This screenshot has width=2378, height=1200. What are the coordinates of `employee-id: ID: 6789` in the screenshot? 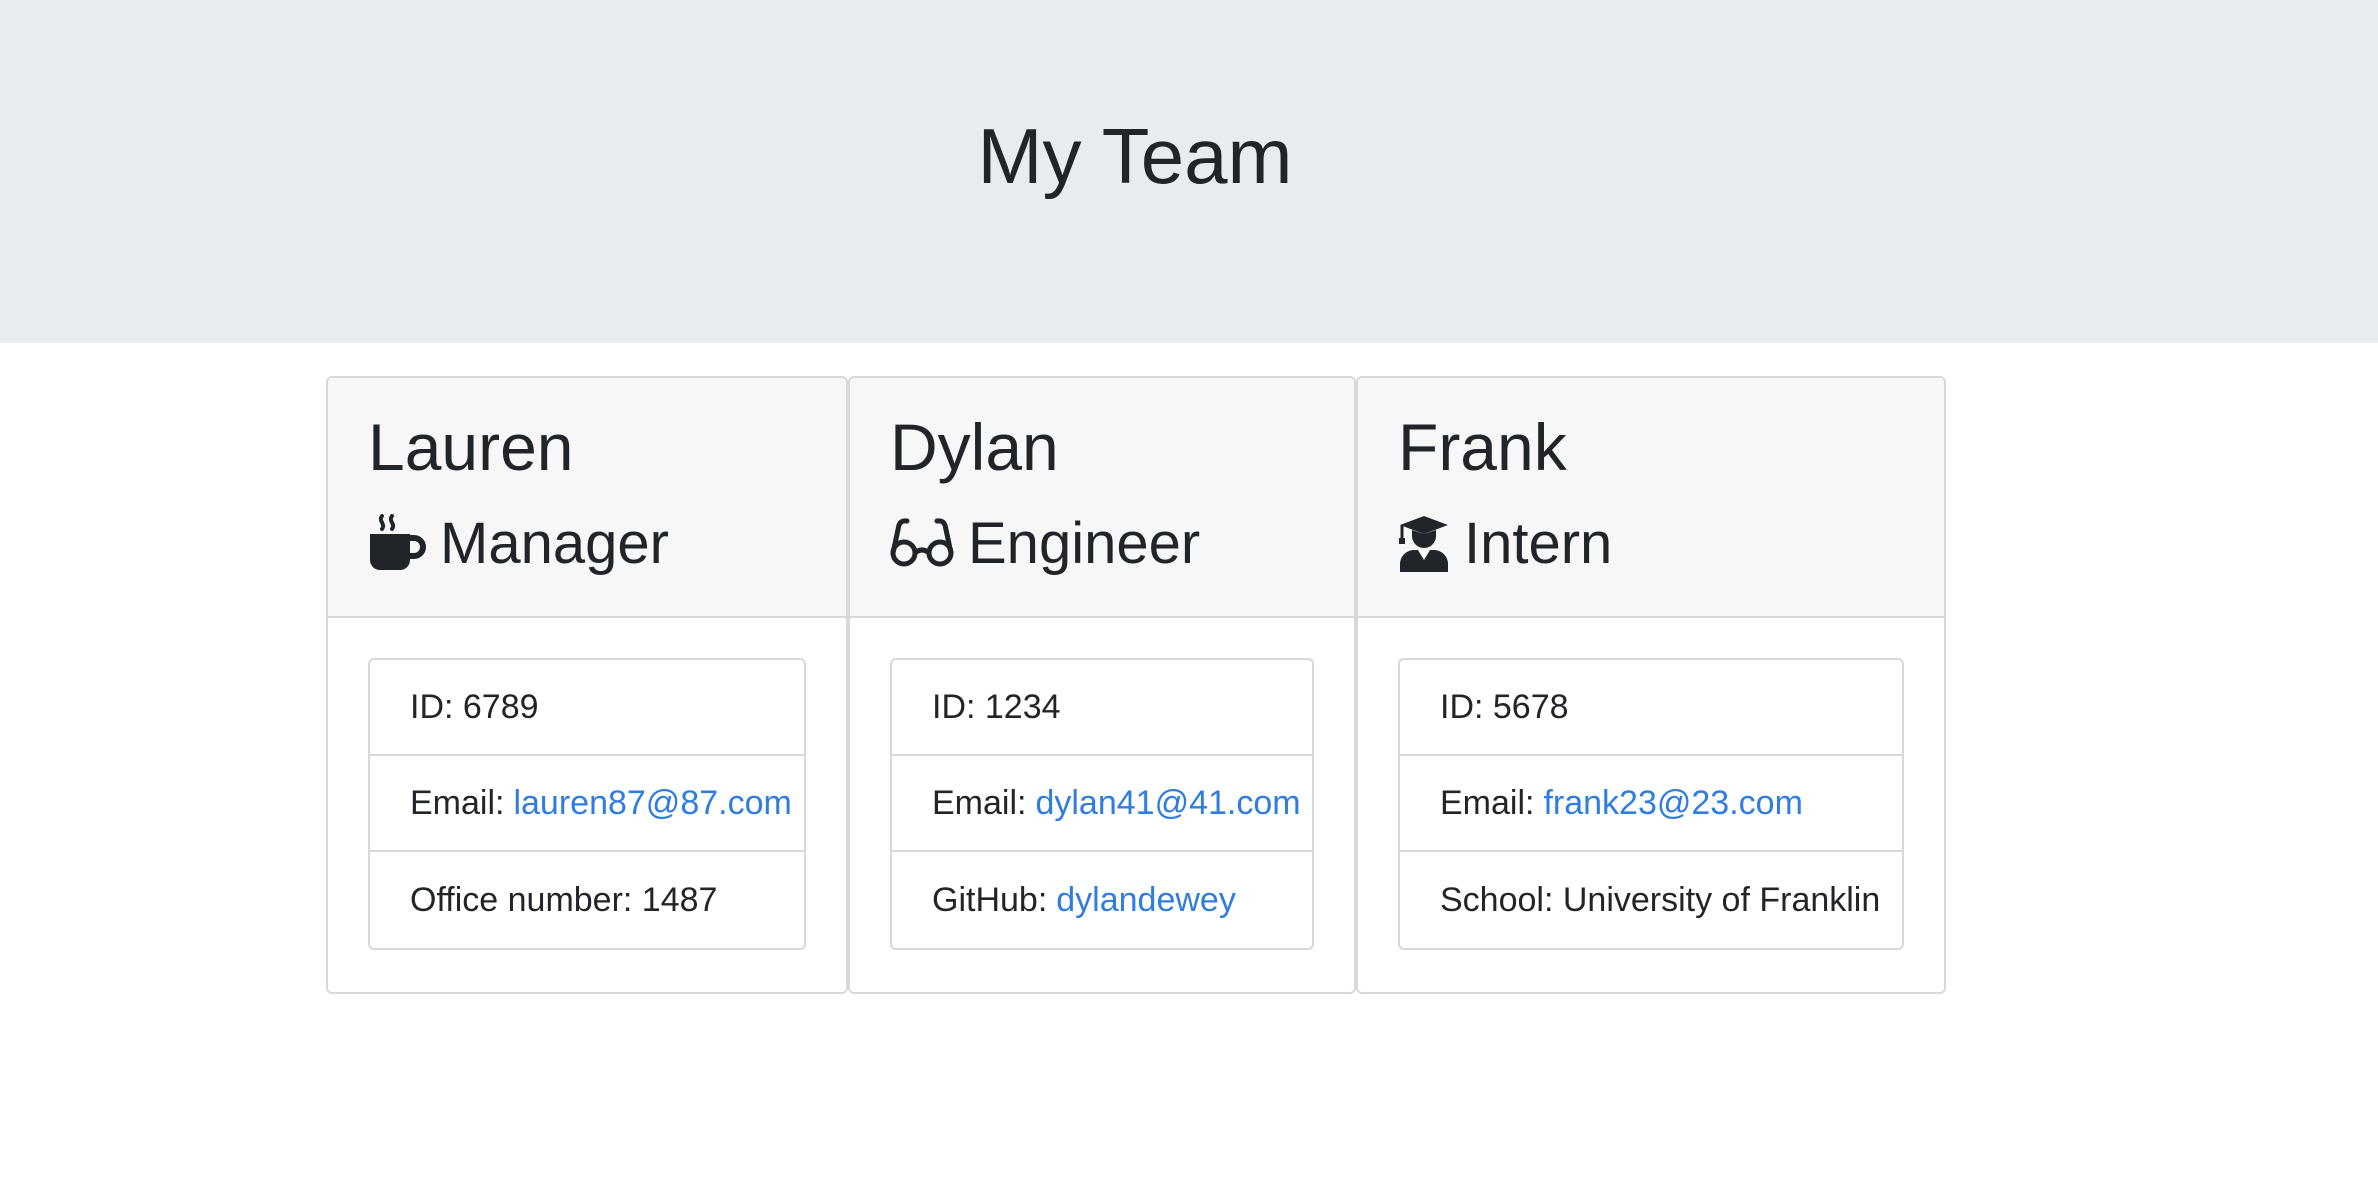 It's located at (587, 708).